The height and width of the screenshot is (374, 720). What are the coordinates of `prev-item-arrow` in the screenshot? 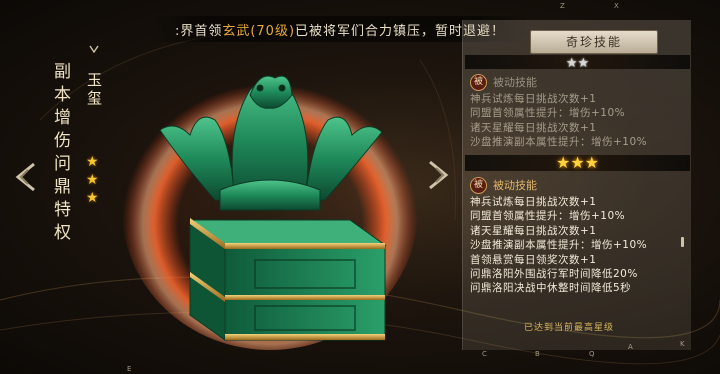 It's located at (26, 177).